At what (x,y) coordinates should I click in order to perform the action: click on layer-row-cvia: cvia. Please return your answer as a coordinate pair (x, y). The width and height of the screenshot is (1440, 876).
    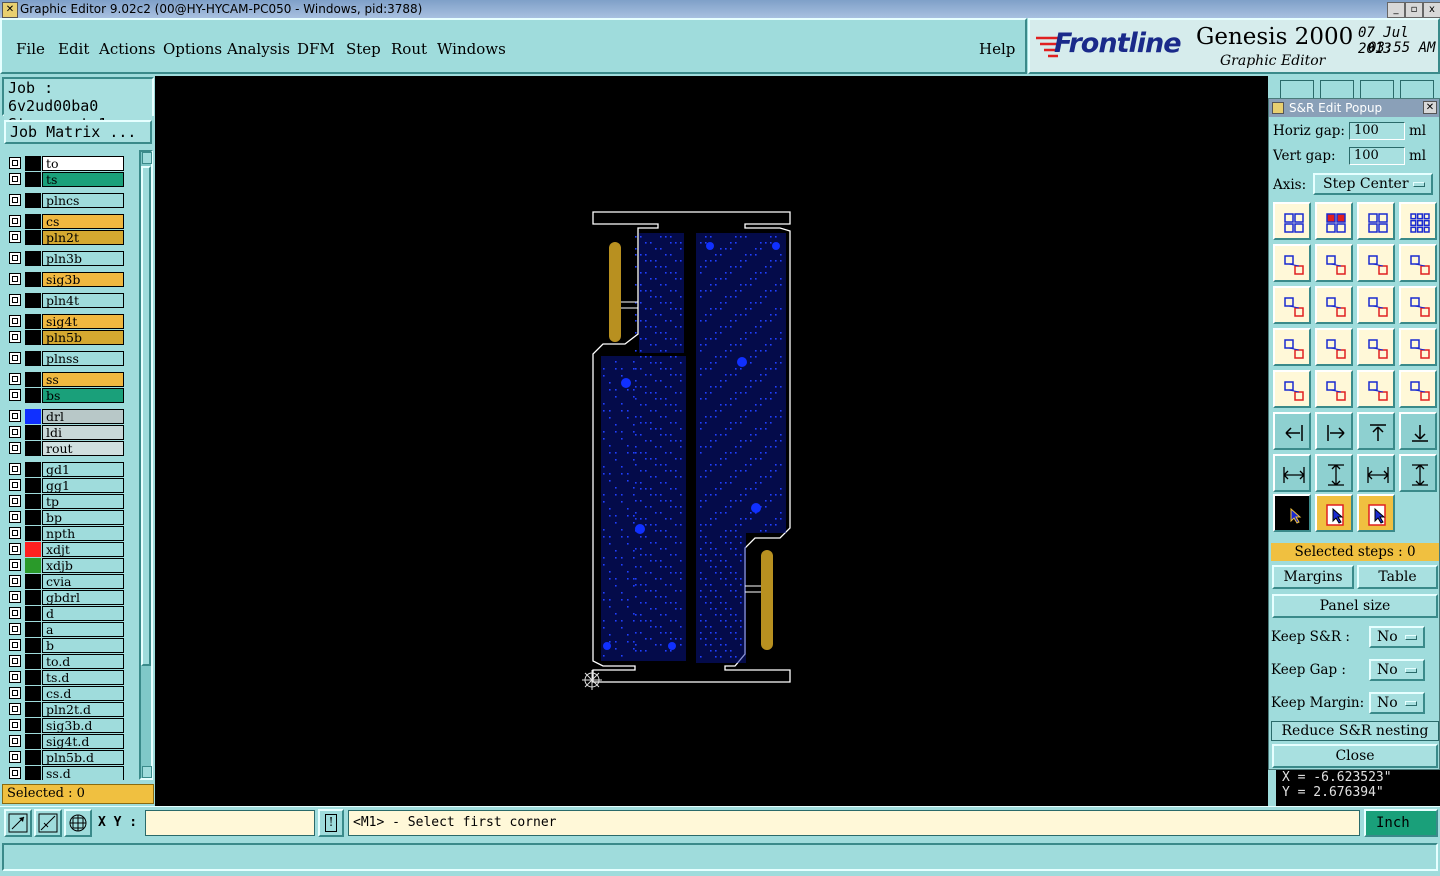
    Looking at the image, I should click on (65, 581).